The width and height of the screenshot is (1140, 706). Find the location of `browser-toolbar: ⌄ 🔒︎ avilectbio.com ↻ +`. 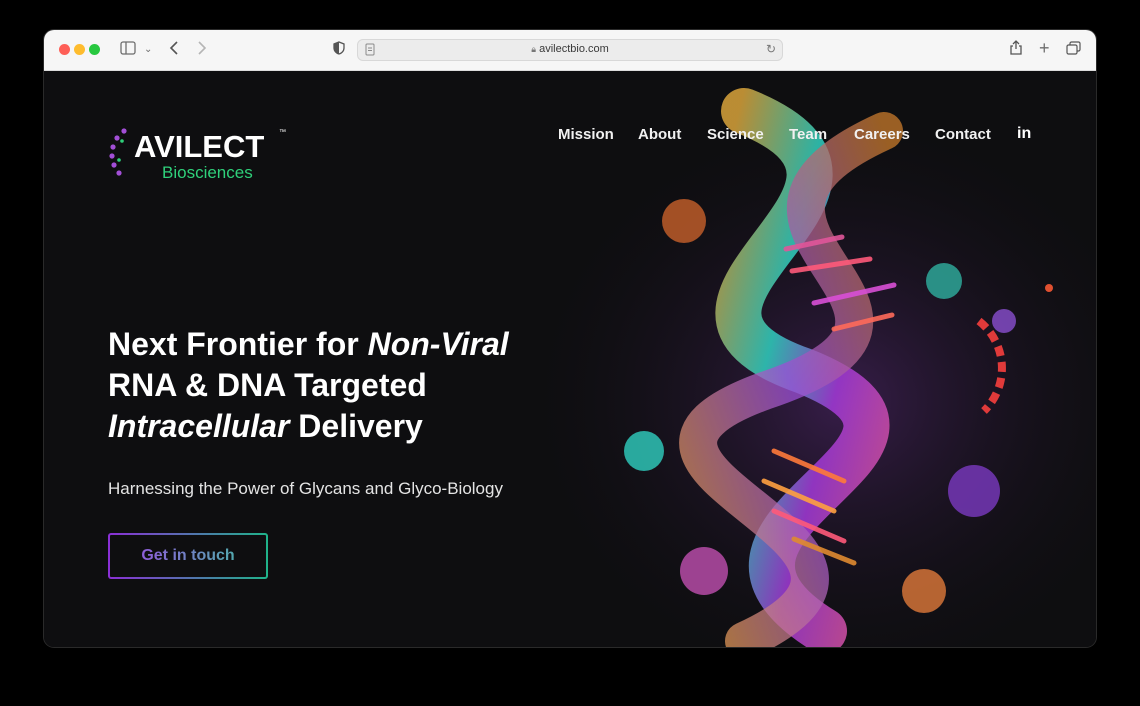

browser-toolbar: ⌄ 🔒︎ avilectbio.com ↻ + is located at coordinates (570, 50).